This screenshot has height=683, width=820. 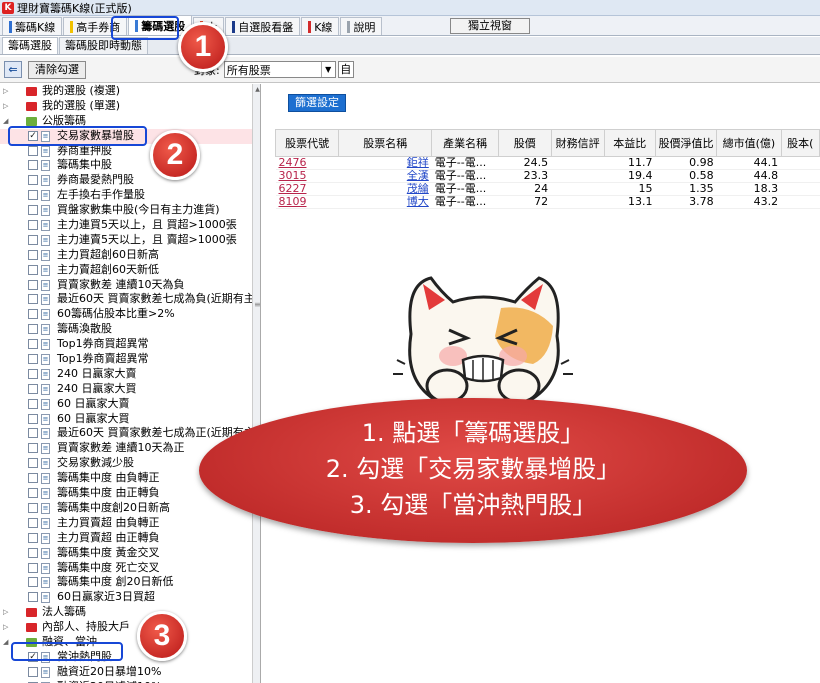 I want to click on stock-code-link: 8109, so click(x=307, y=202).